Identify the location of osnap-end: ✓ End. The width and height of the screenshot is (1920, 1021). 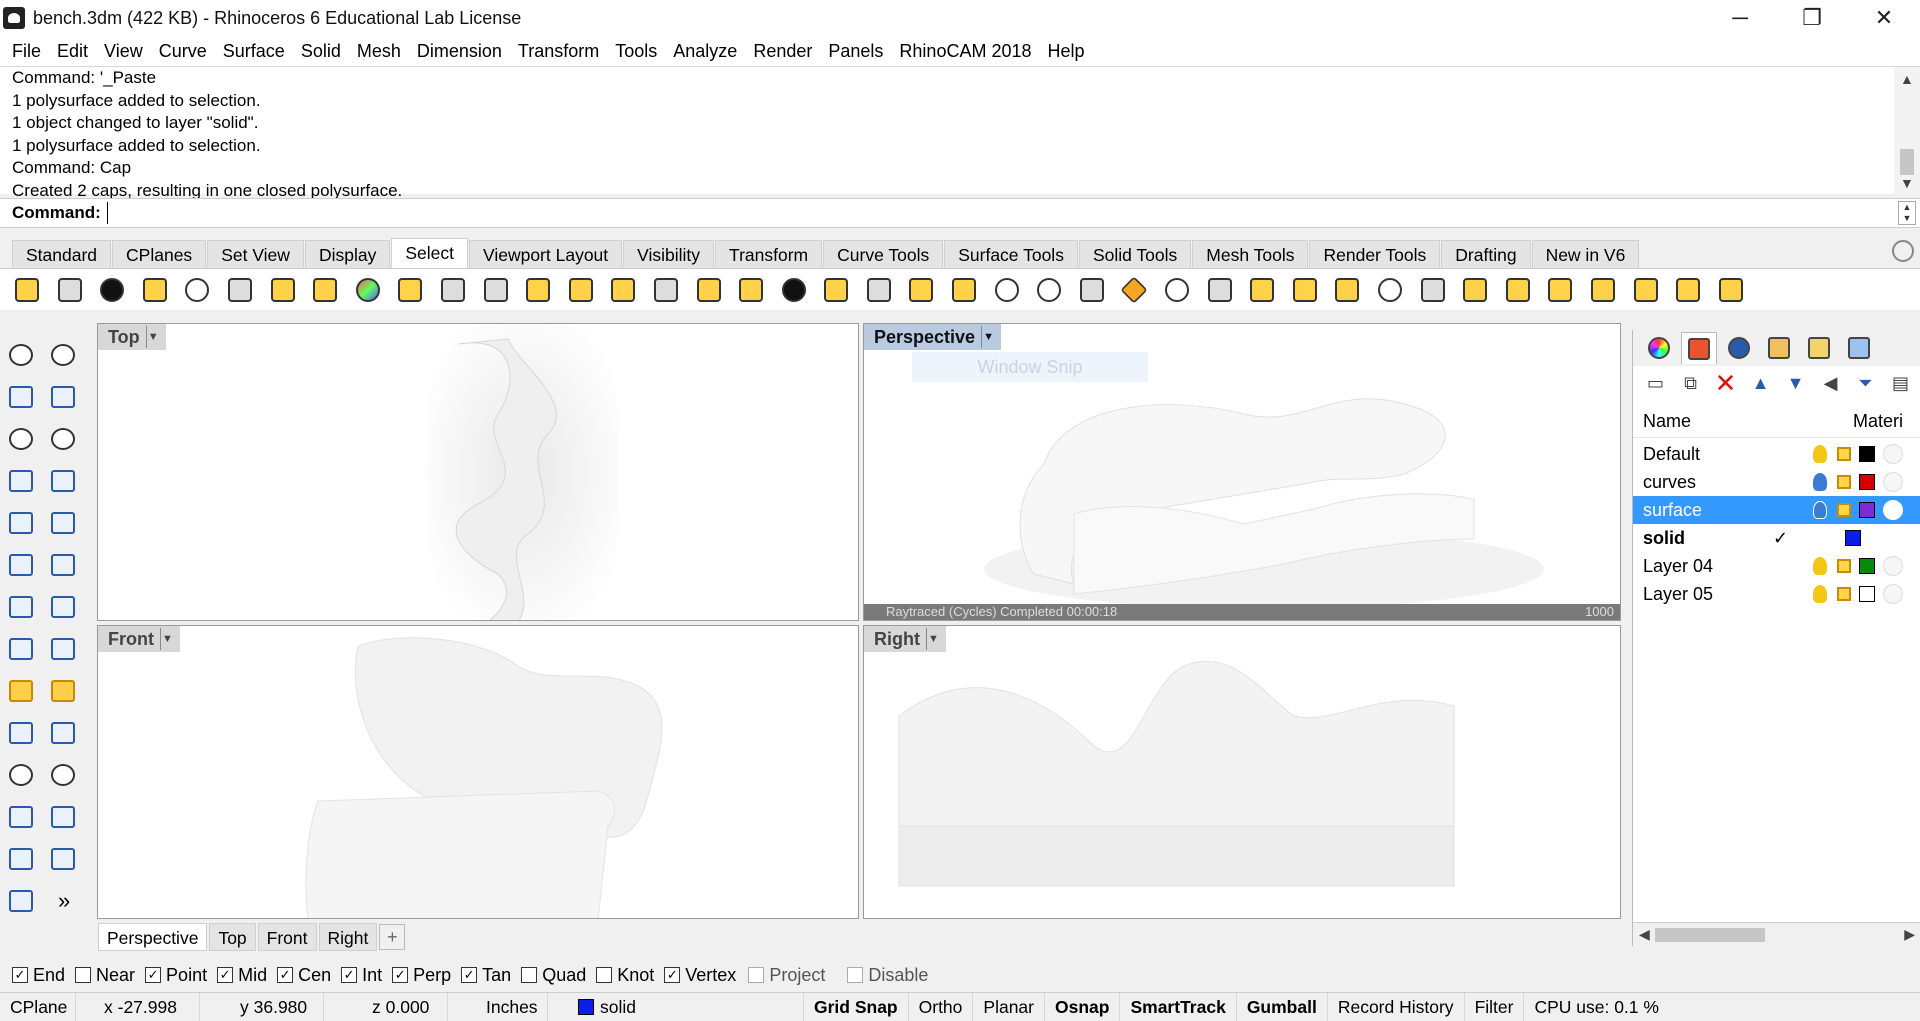
(38, 975).